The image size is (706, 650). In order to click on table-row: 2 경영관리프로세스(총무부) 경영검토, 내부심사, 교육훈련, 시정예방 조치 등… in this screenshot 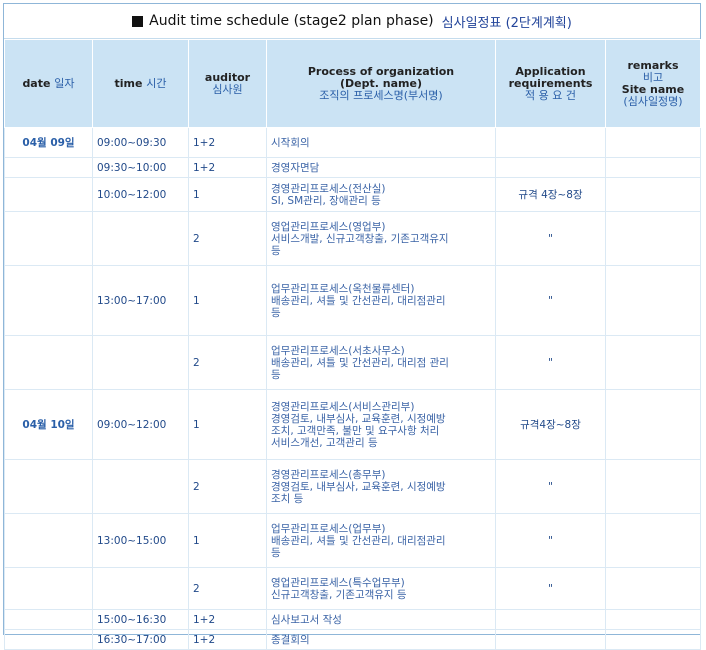, I will do `click(352, 486)`.